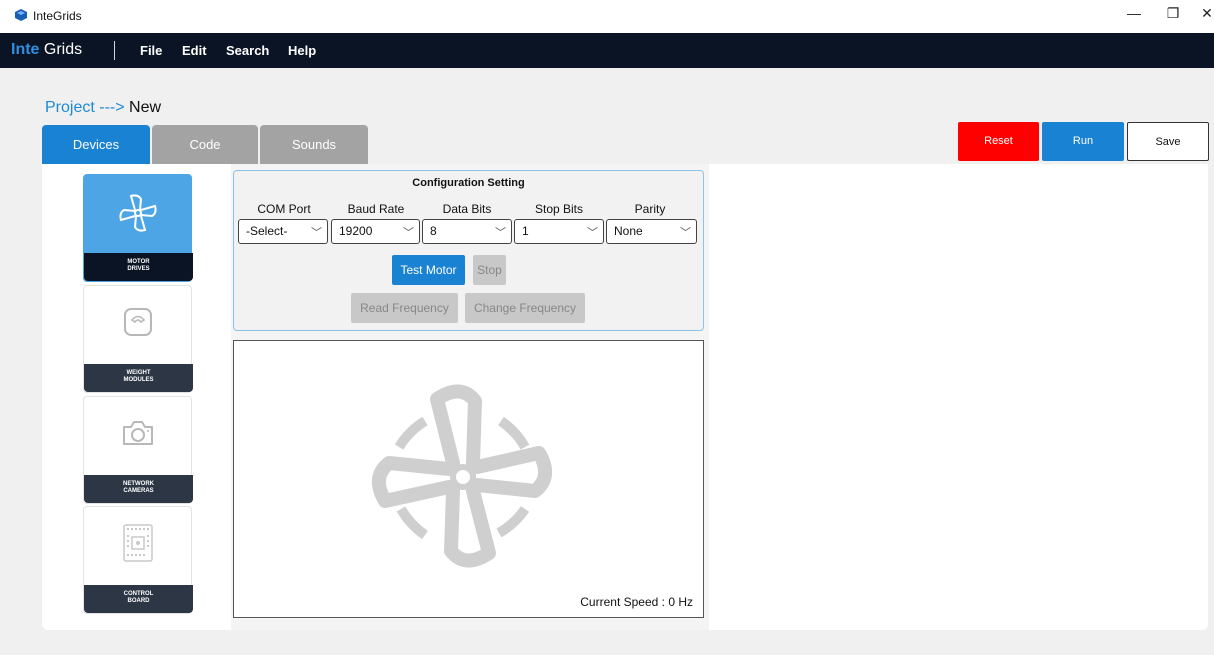 The width and height of the screenshot is (1214, 655). What do you see at coordinates (21, 15) in the screenshot?
I see `app-logo-icon` at bounding box center [21, 15].